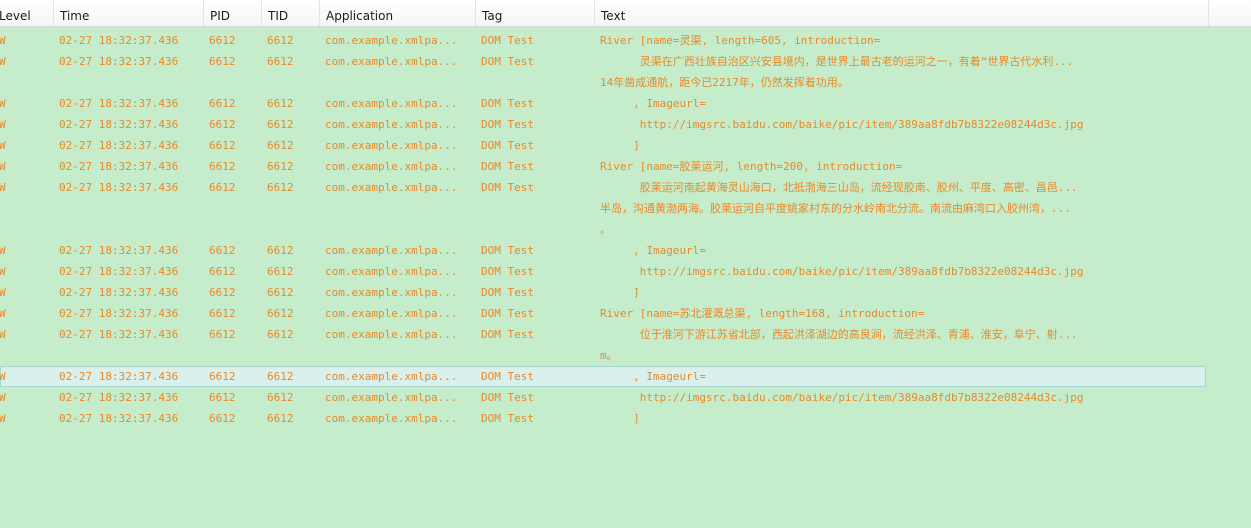  Describe the element at coordinates (26, 13) in the screenshot. I see `column-header-level: Level` at that location.